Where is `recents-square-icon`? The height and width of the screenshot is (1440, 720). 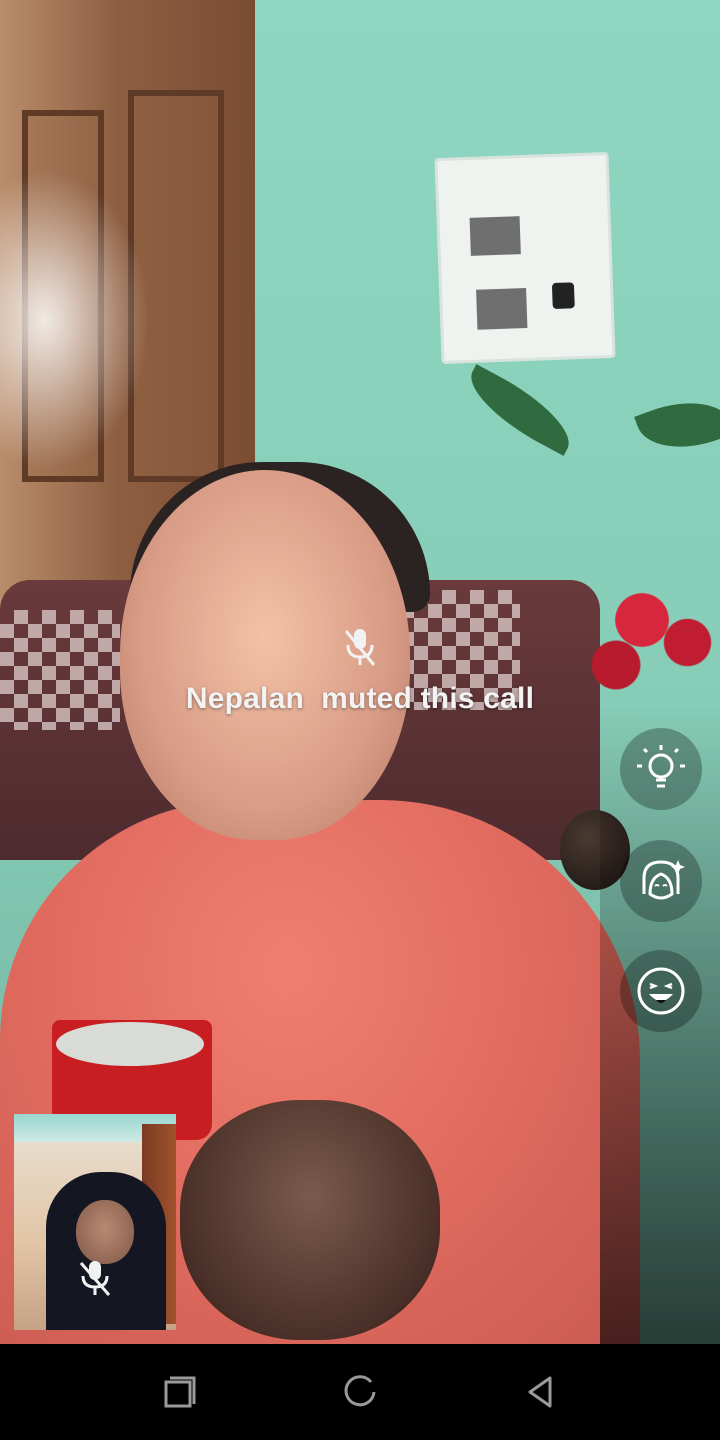
recents-square-icon is located at coordinates (180, 1392).